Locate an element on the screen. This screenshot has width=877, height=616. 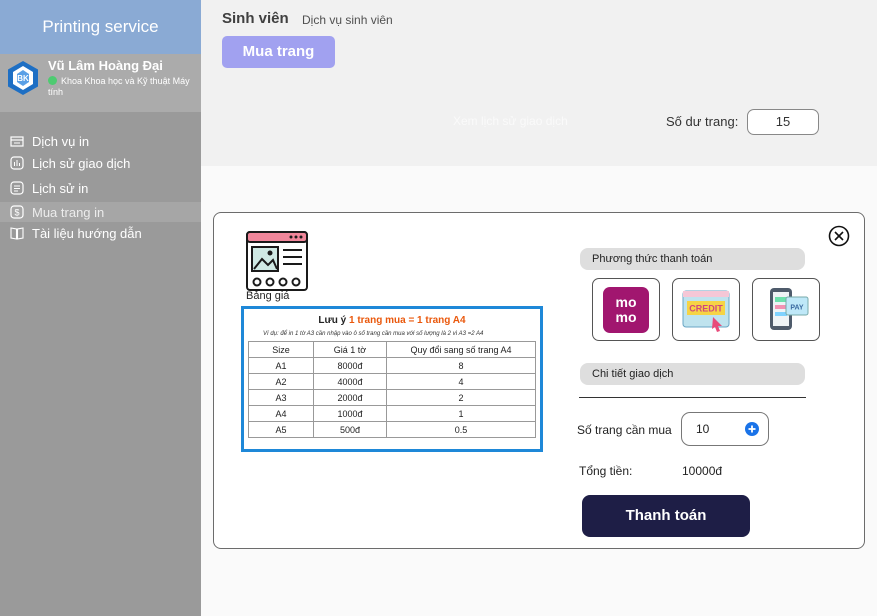
table-cell: A3 is located at coordinates (281, 397).